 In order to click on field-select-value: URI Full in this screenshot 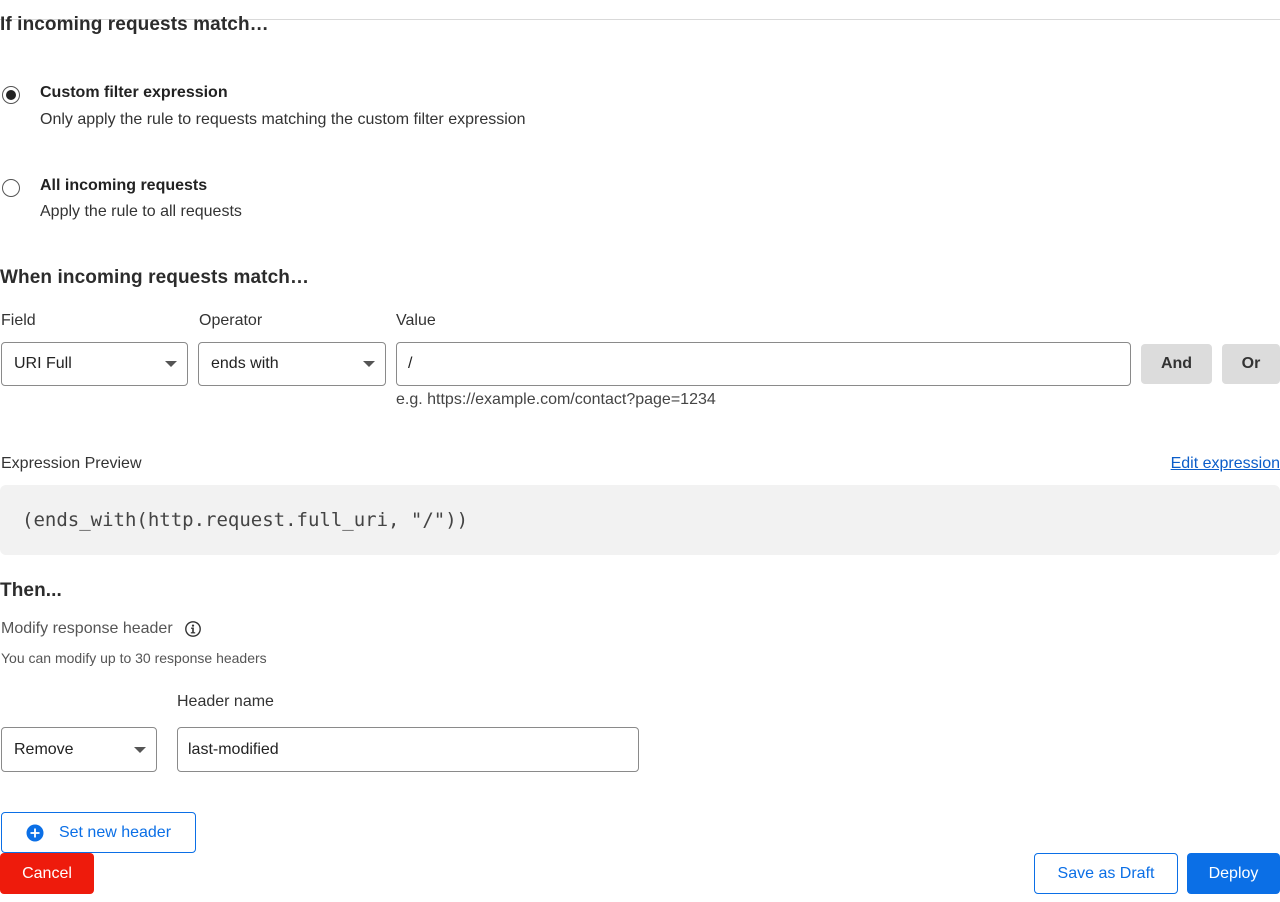, I will do `click(43, 363)`.